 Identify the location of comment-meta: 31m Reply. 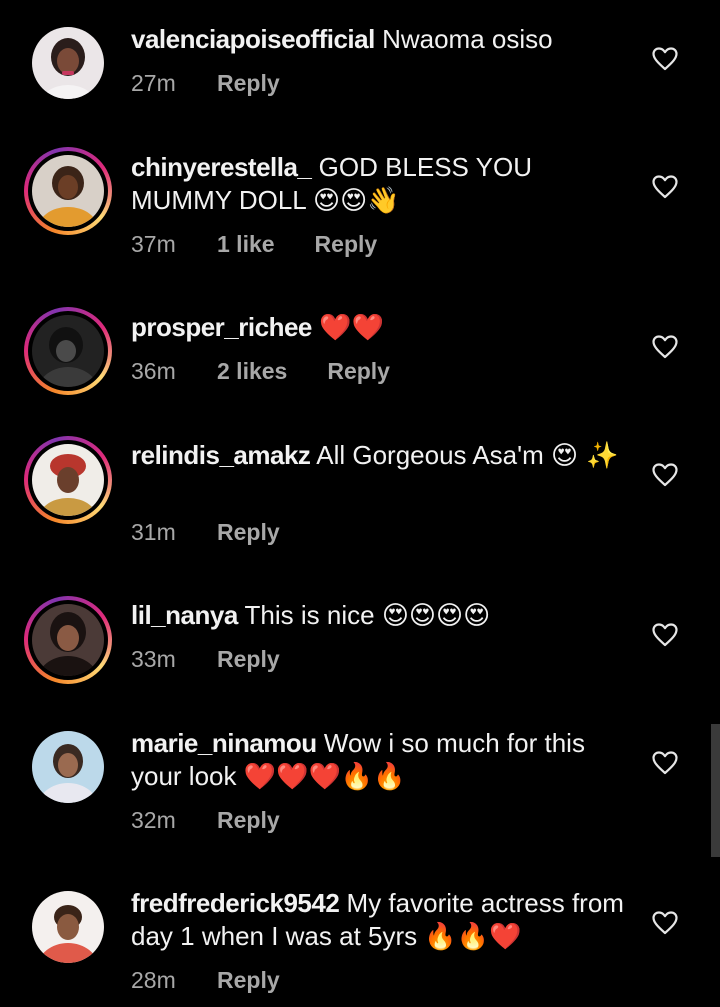
(205, 532).